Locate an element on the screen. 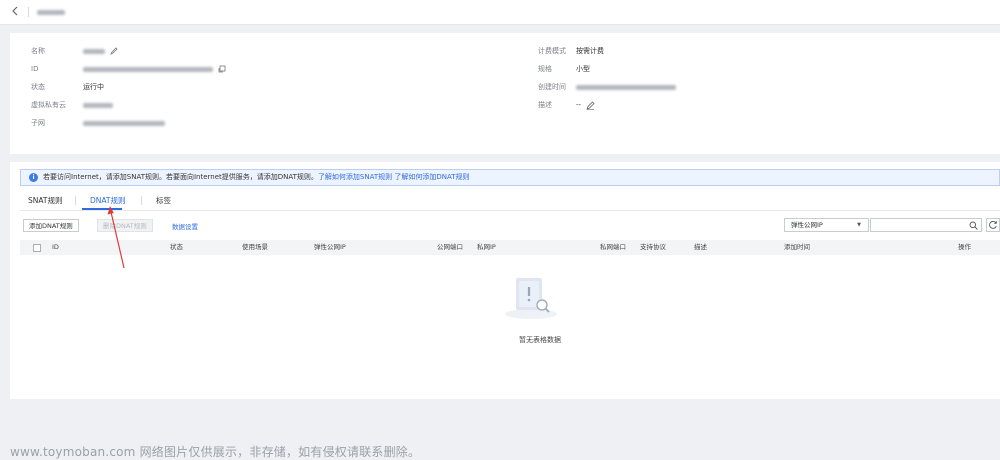 The image size is (1000, 460). watermark: www.toymoban.com 网络图片仅供展示，非存储，如有侵权请联系删除。 is located at coordinates (215, 452).